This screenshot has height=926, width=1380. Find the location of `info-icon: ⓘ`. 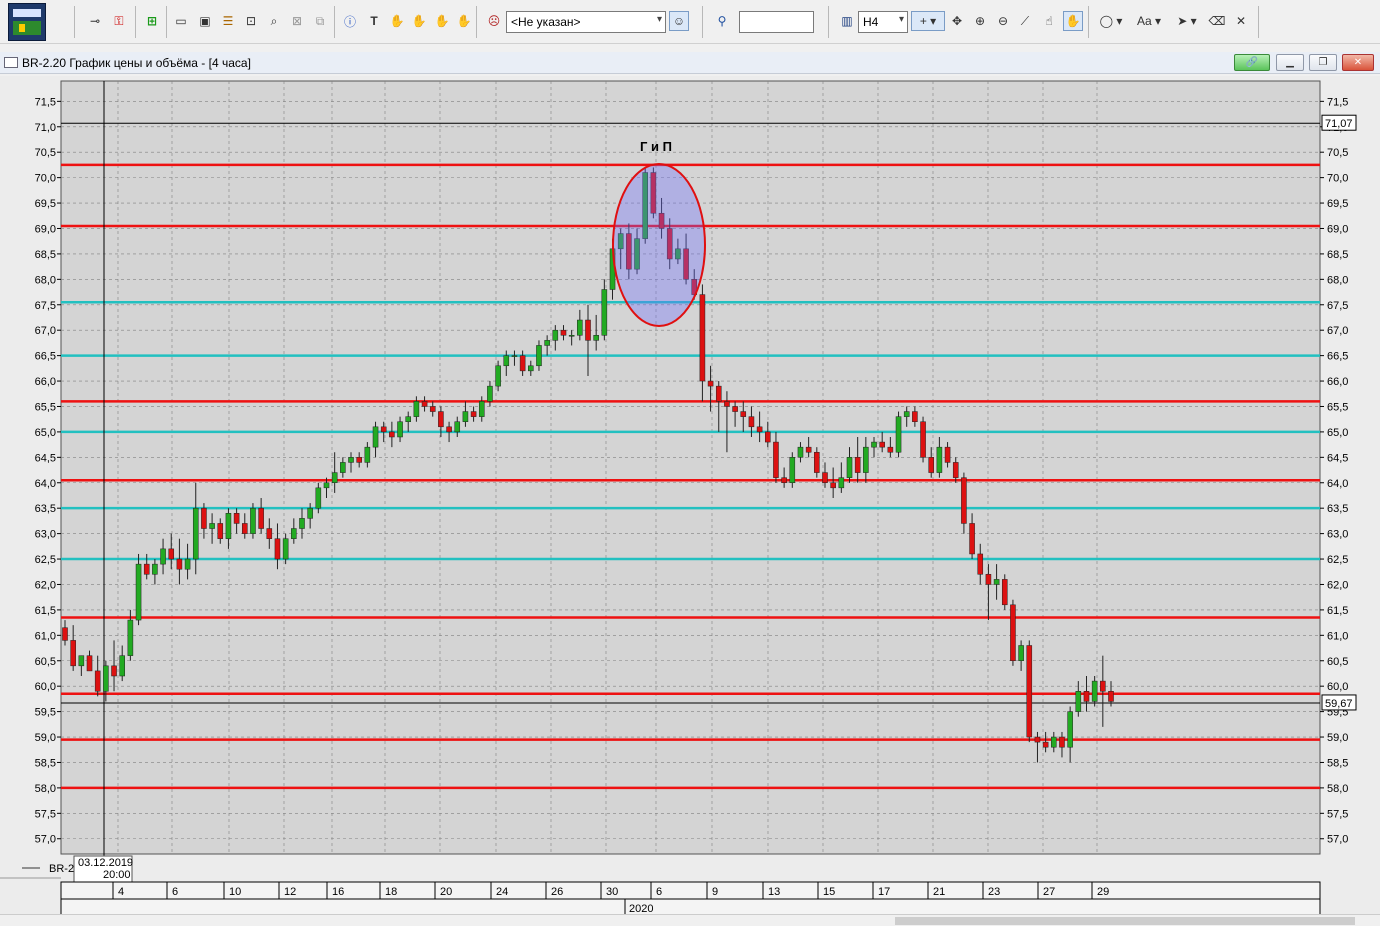

info-icon: ⓘ is located at coordinates (350, 21).